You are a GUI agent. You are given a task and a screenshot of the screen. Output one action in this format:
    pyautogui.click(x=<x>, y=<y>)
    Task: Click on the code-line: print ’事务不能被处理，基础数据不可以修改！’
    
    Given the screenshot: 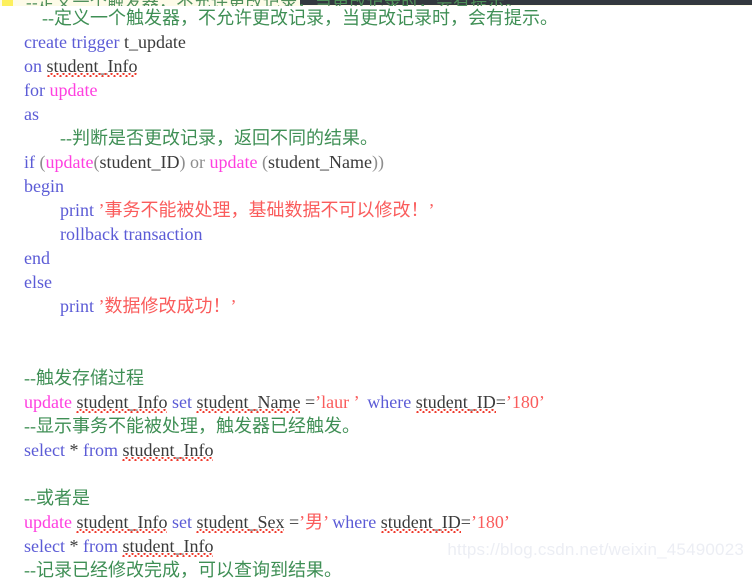 What is the action you would take?
    pyautogui.click(x=388, y=210)
    